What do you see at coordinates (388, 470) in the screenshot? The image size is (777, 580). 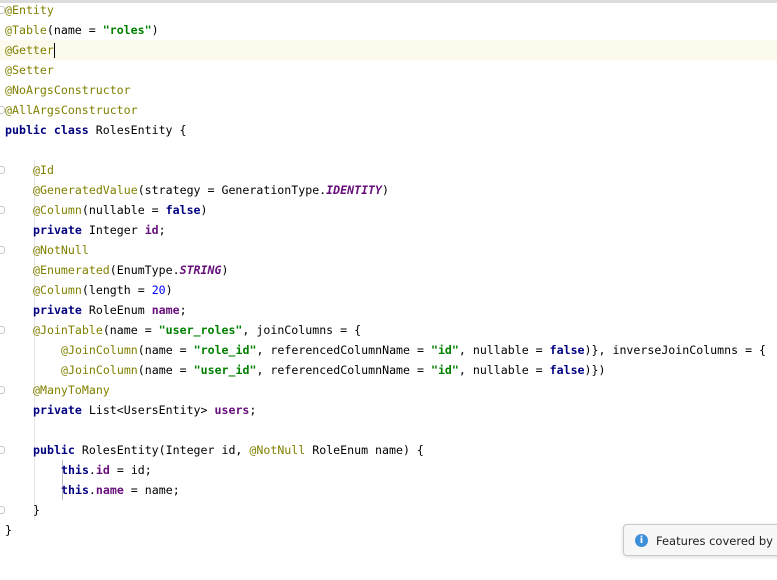 I see `code-line: this.id = id;` at bounding box center [388, 470].